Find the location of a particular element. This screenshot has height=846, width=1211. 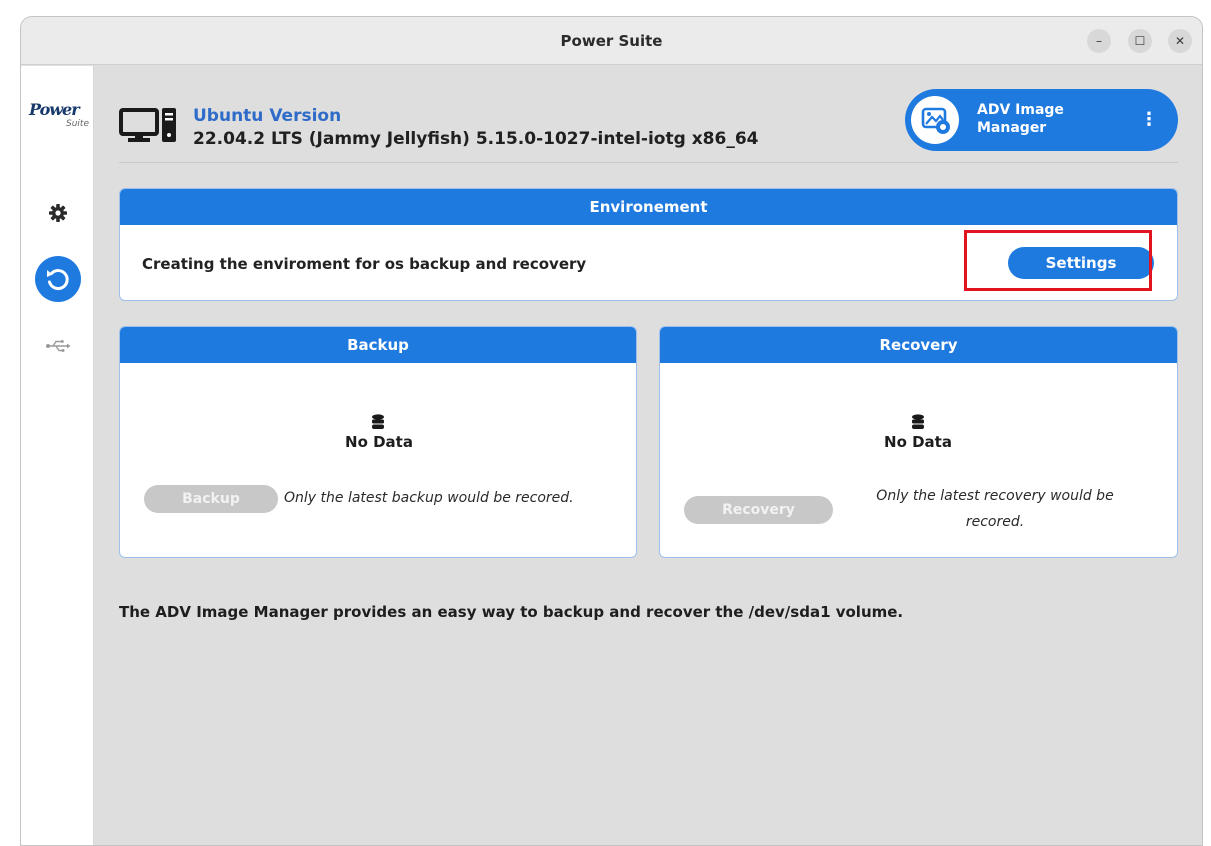

more-vertical-icon: ⋮ is located at coordinates (1149, 119).